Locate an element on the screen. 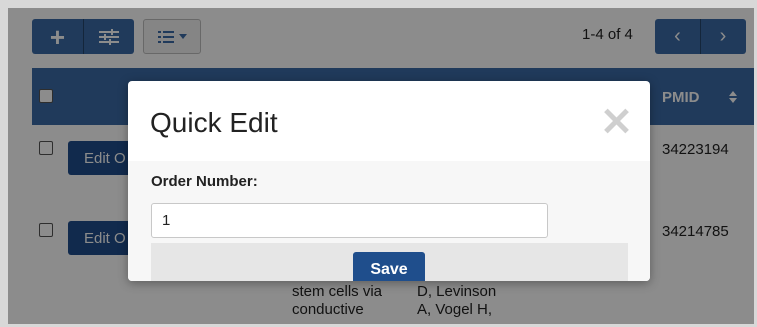 Image resolution: width=757 pixels, height=327 pixels. order-number-input is located at coordinates (349, 220).